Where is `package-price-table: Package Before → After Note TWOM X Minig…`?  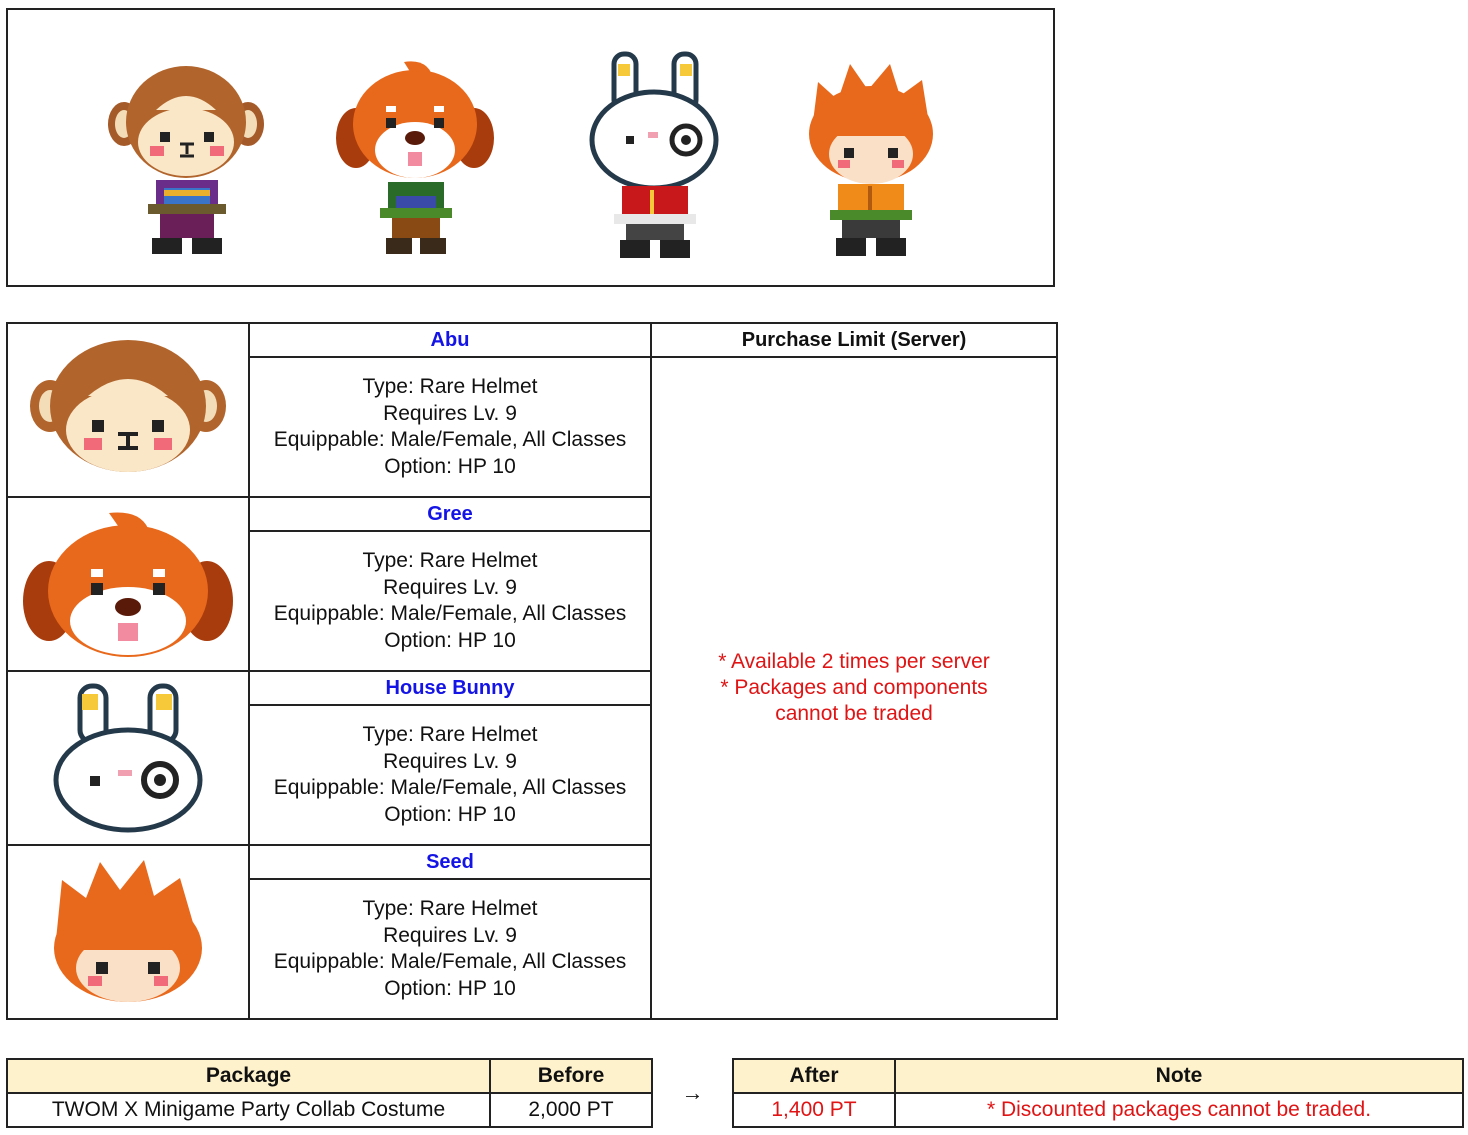 package-price-table: Package Before → After Note TWOM X Minig… is located at coordinates (735, 1093).